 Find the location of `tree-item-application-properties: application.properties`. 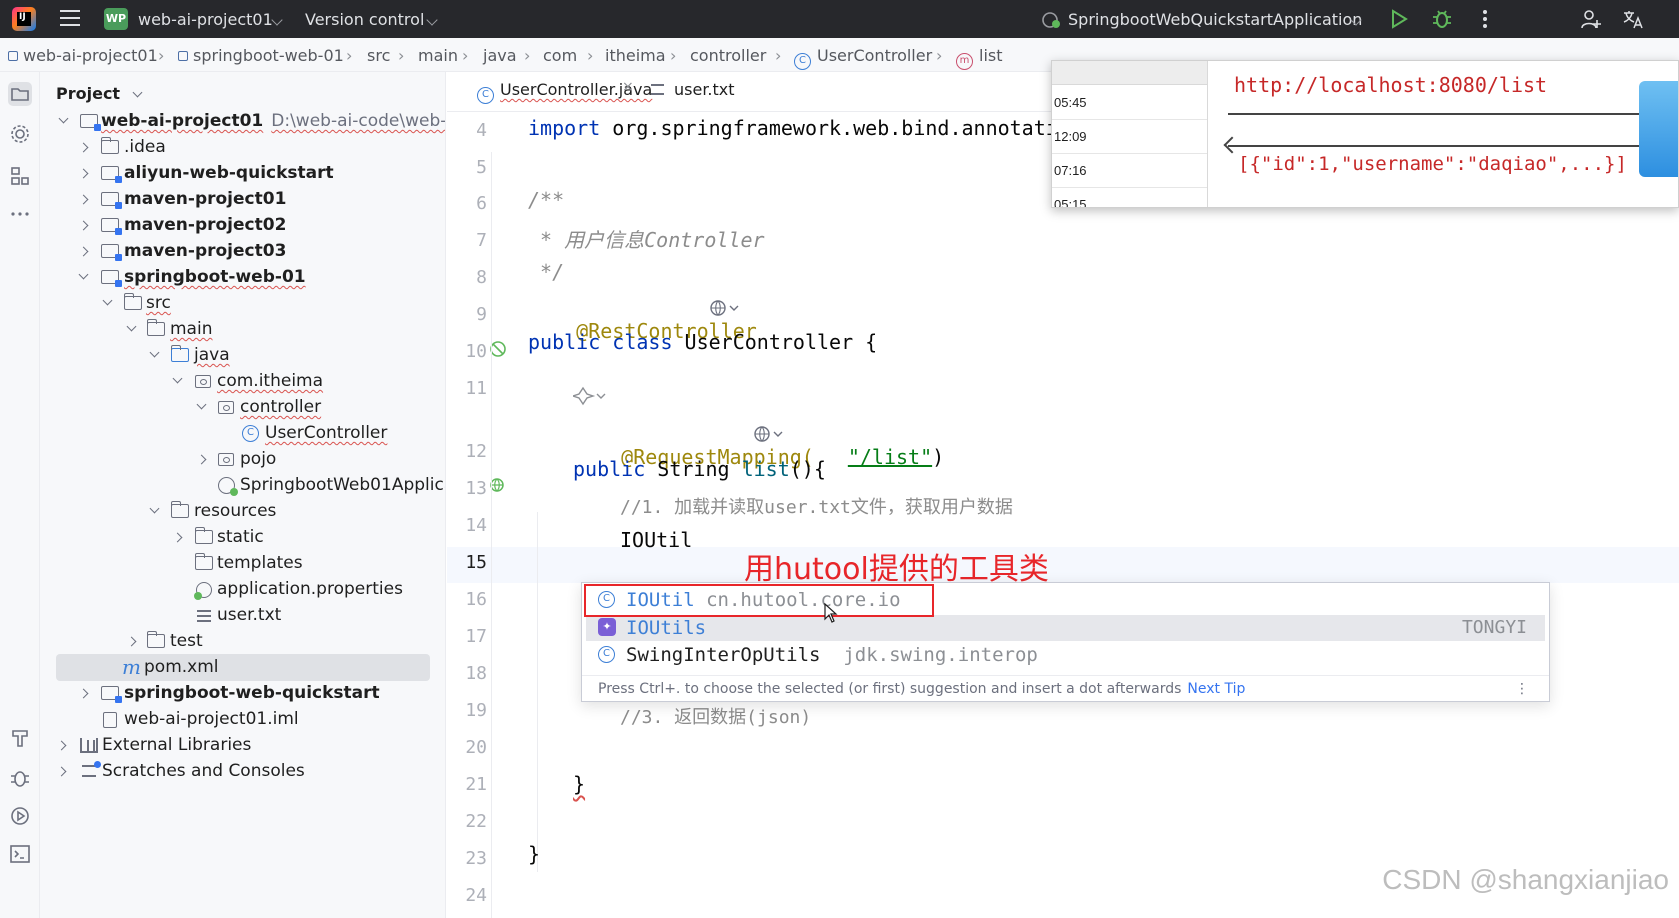

tree-item-application-properties: application.properties is located at coordinates (242, 589).